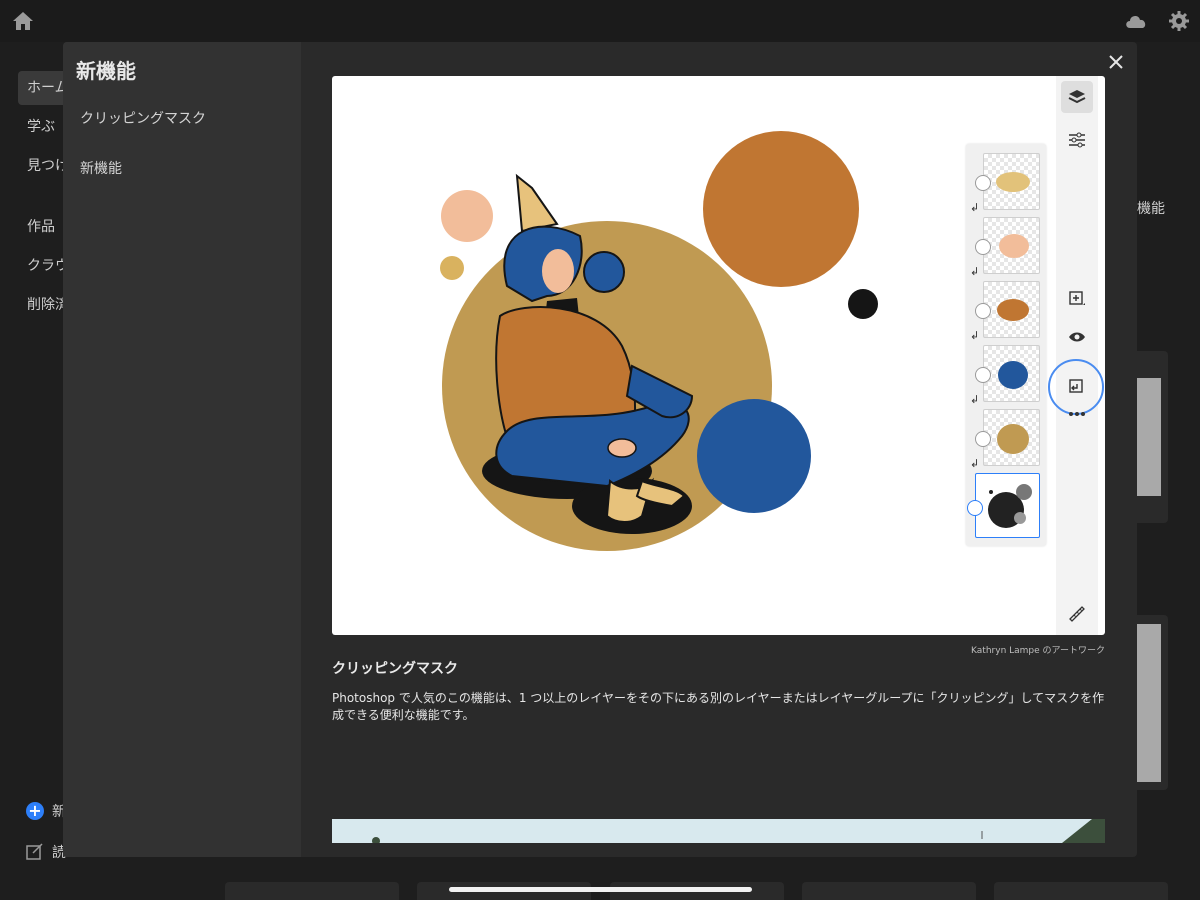 The height and width of the screenshot is (900, 1200). Describe the element at coordinates (101, 168) in the screenshot. I see `dialog-link-whats-new: 新機能` at that location.